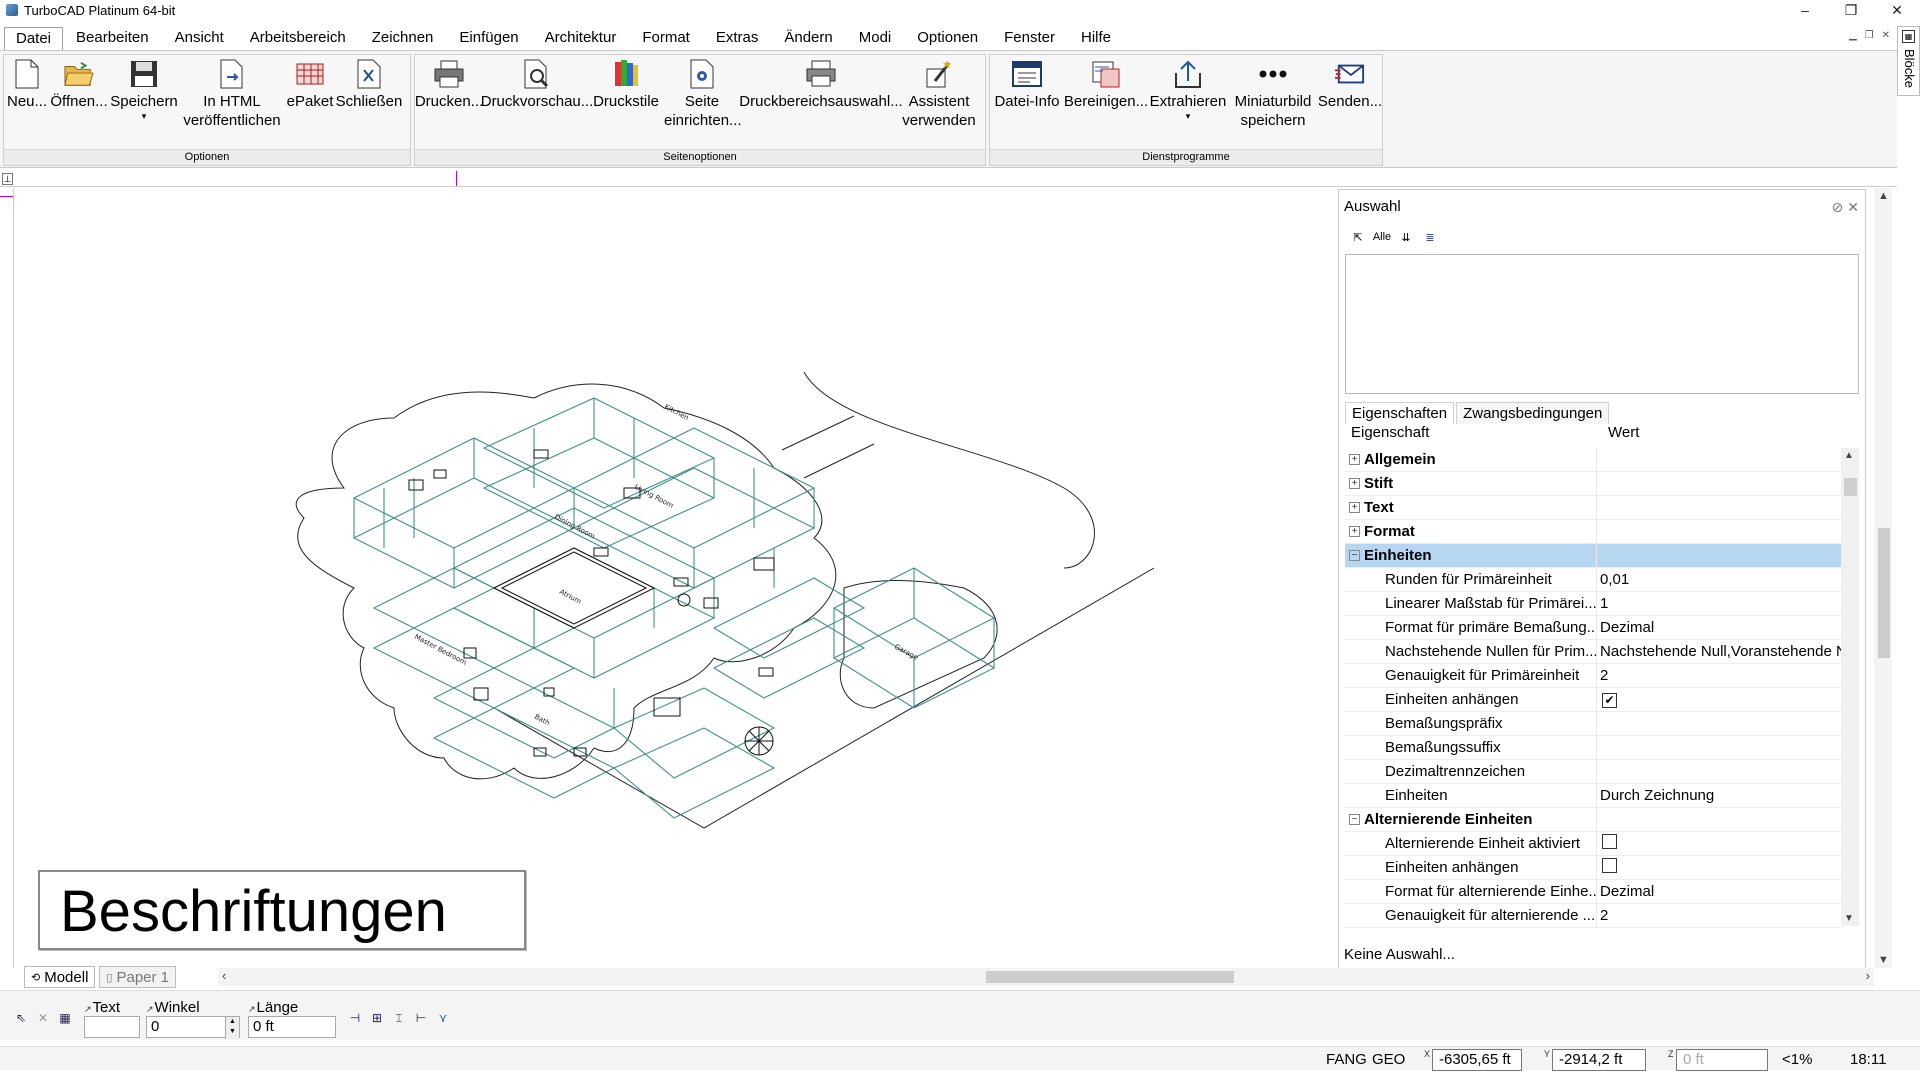  Describe the element at coordinates (1719, 651) in the screenshot. I see `property-value-cell: Nachstehende Null,Voranstehende N` at that location.